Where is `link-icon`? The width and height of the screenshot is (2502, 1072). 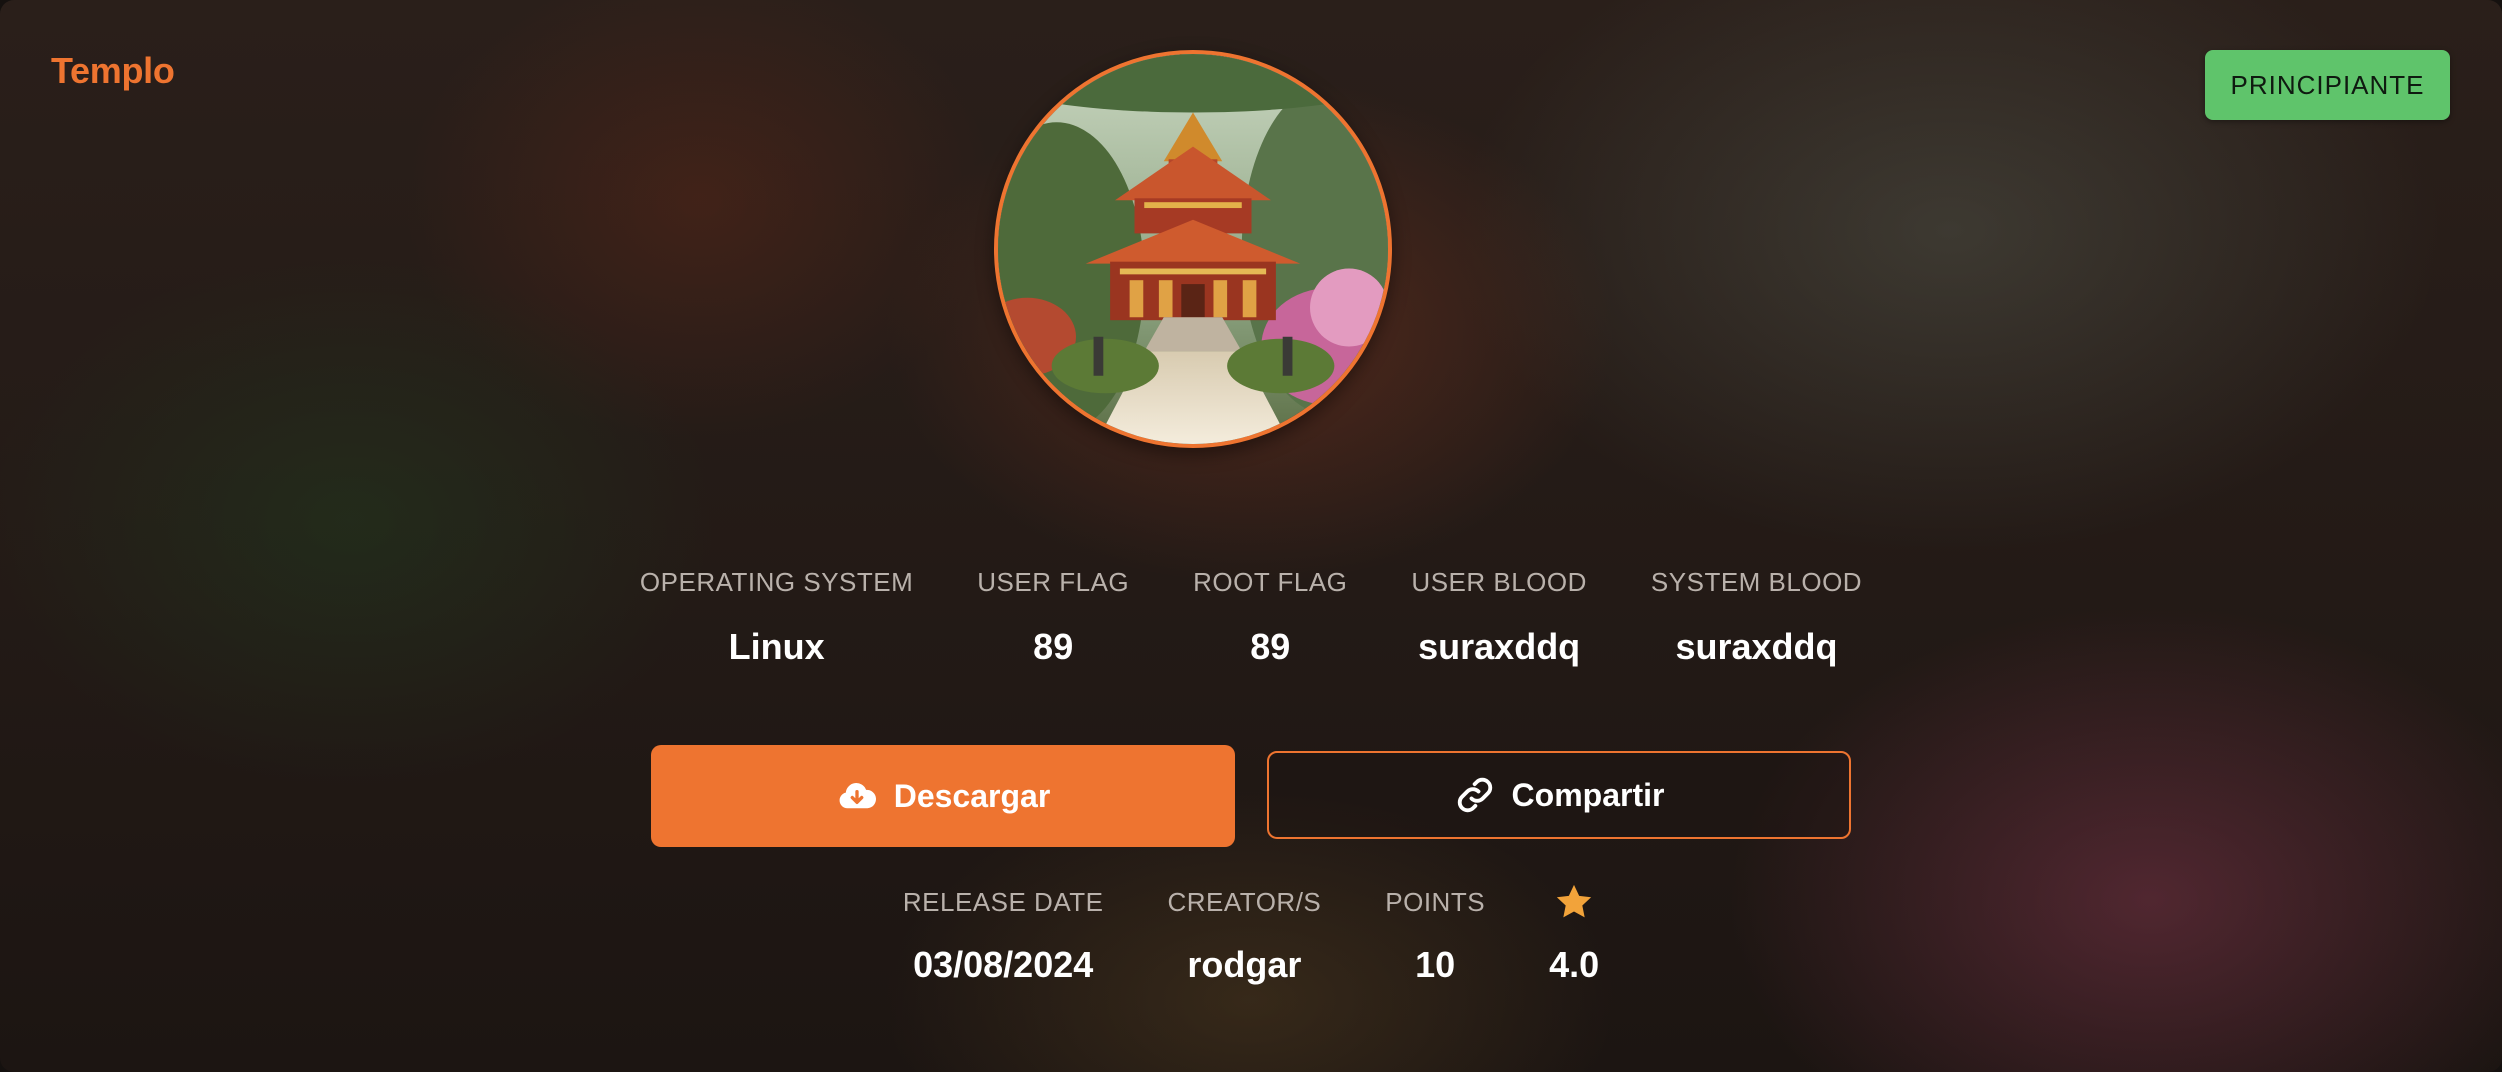 link-icon is located at coordinates (1475, 795).